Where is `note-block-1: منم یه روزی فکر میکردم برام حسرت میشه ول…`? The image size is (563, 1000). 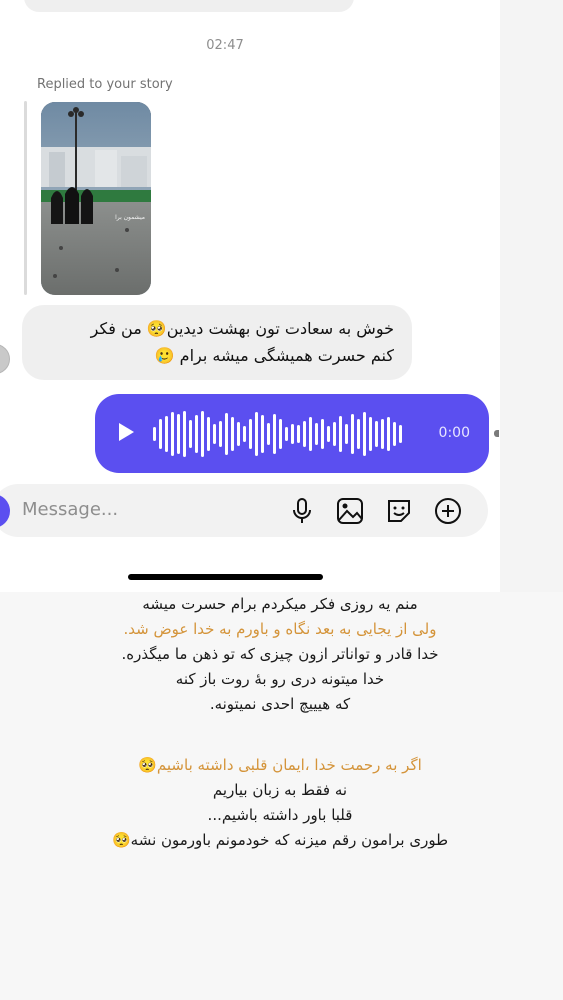 note-block-1: منم یه روزی فکر میکردم برام حسرت میشه ول… is located at coordinates (280, 654).